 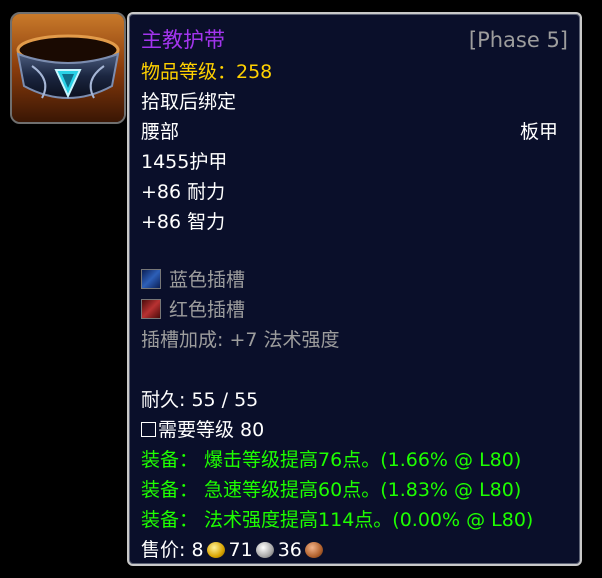 What do you see at coordinates (151, 309) in the screenshot?
I see `red-socket-icon` at bounding box center [151, 309].